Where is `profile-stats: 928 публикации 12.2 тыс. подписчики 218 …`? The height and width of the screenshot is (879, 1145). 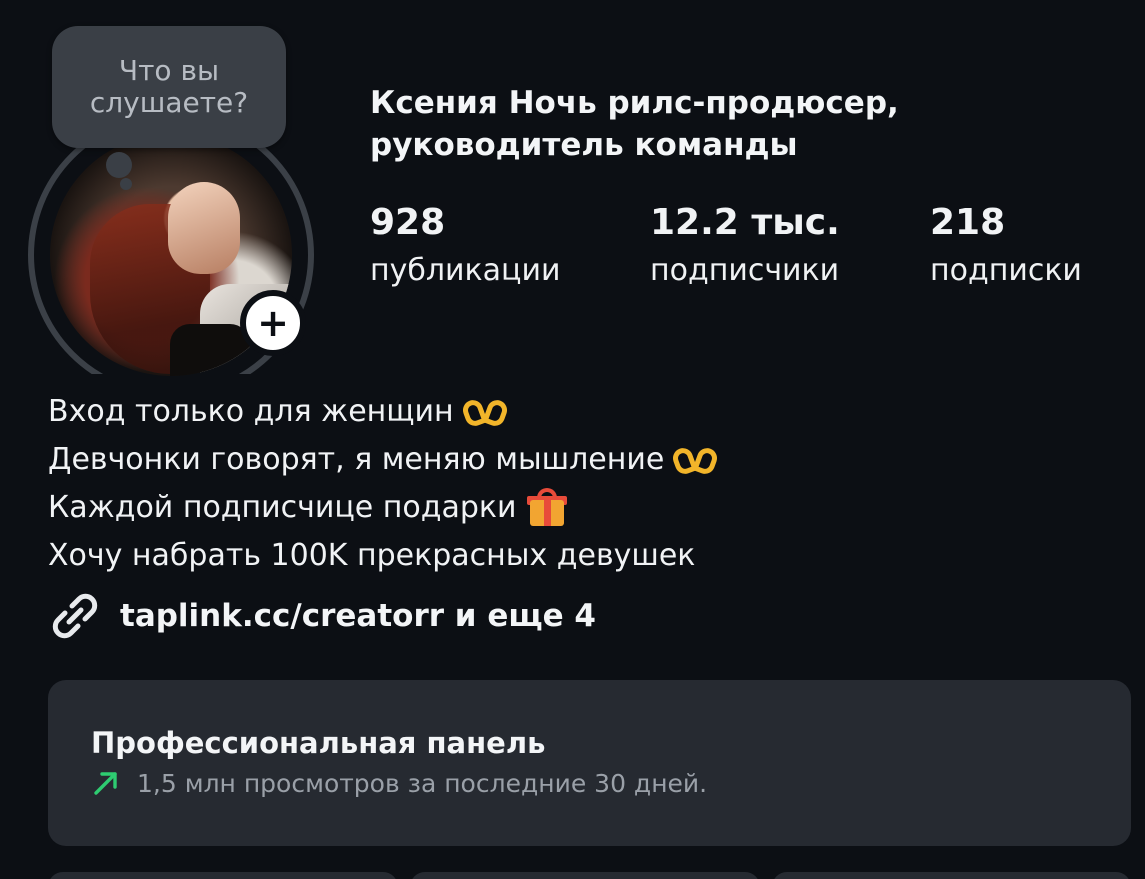
profile-stats: 928 публикации 12.2 тыс. подписчики 218 … is located at coordinates (726, 248).